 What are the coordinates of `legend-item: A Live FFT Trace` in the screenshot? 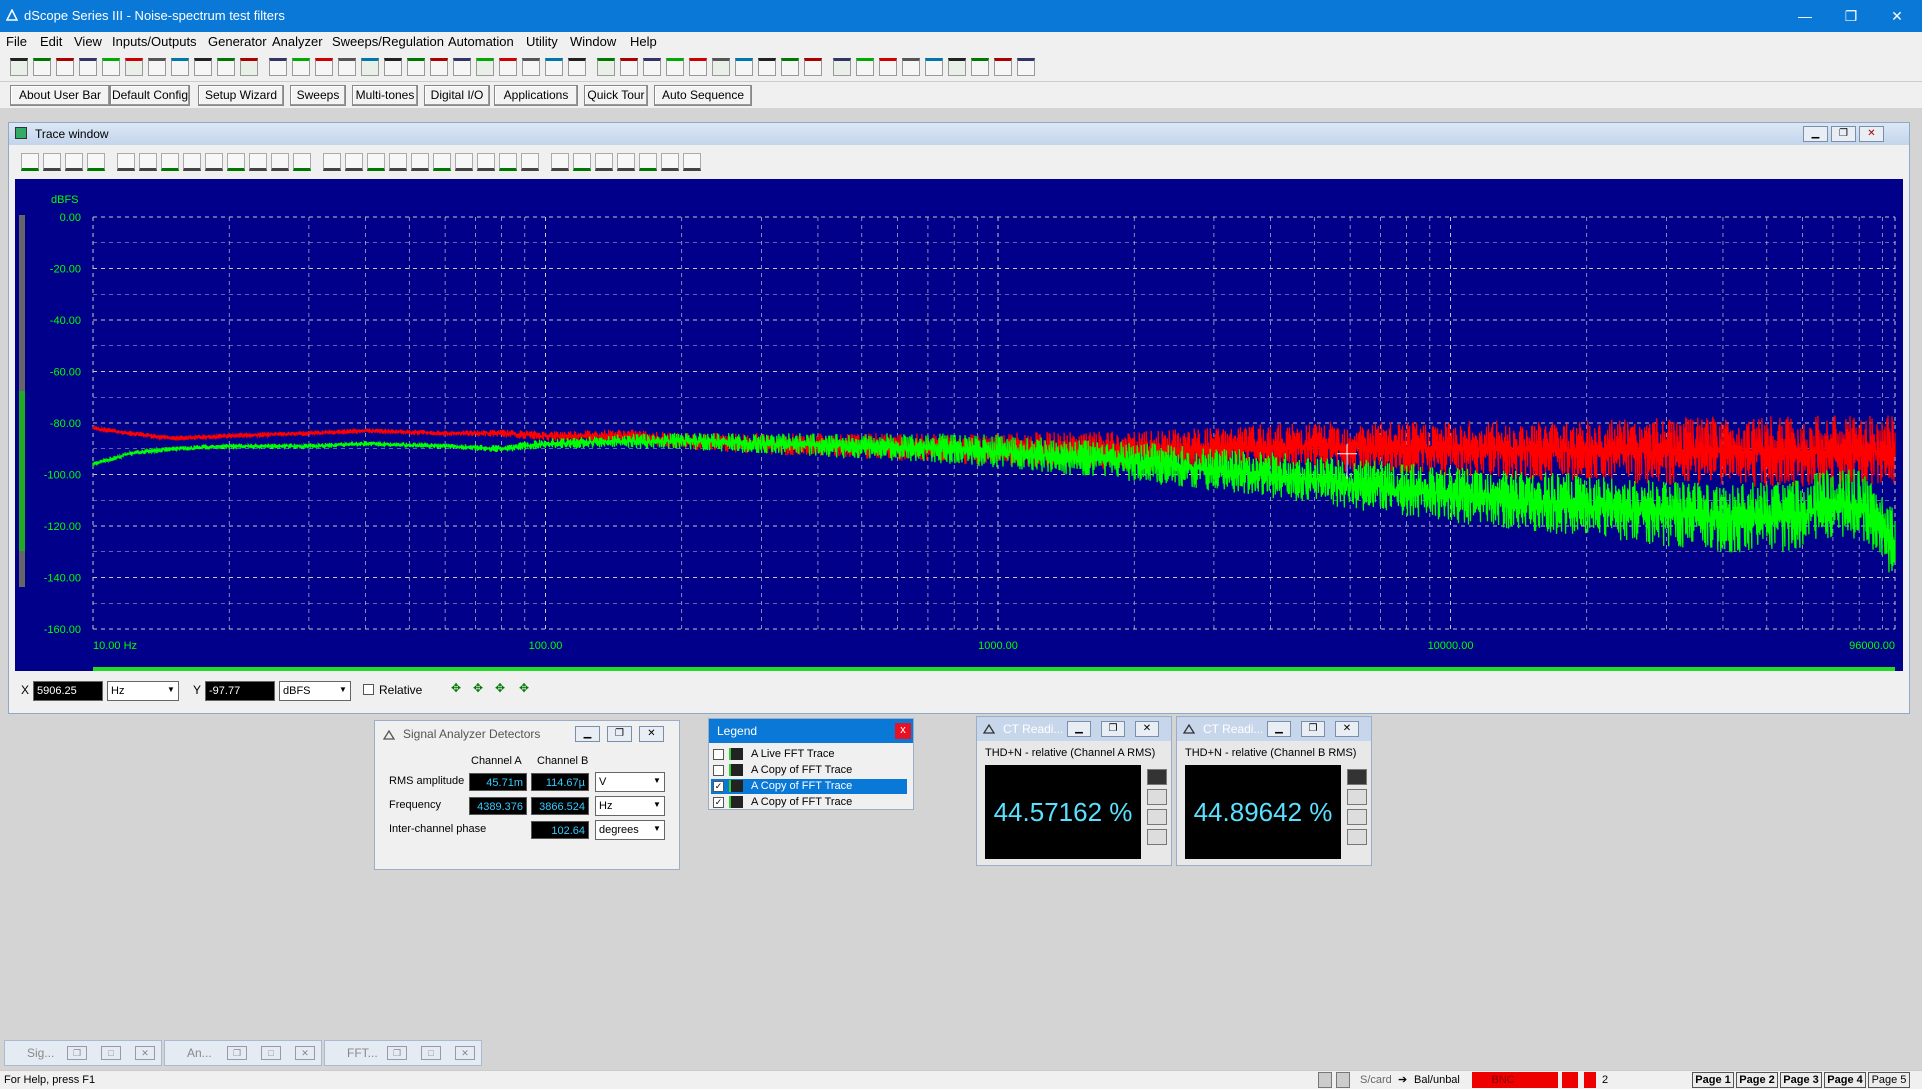 It's located at (809, 754).